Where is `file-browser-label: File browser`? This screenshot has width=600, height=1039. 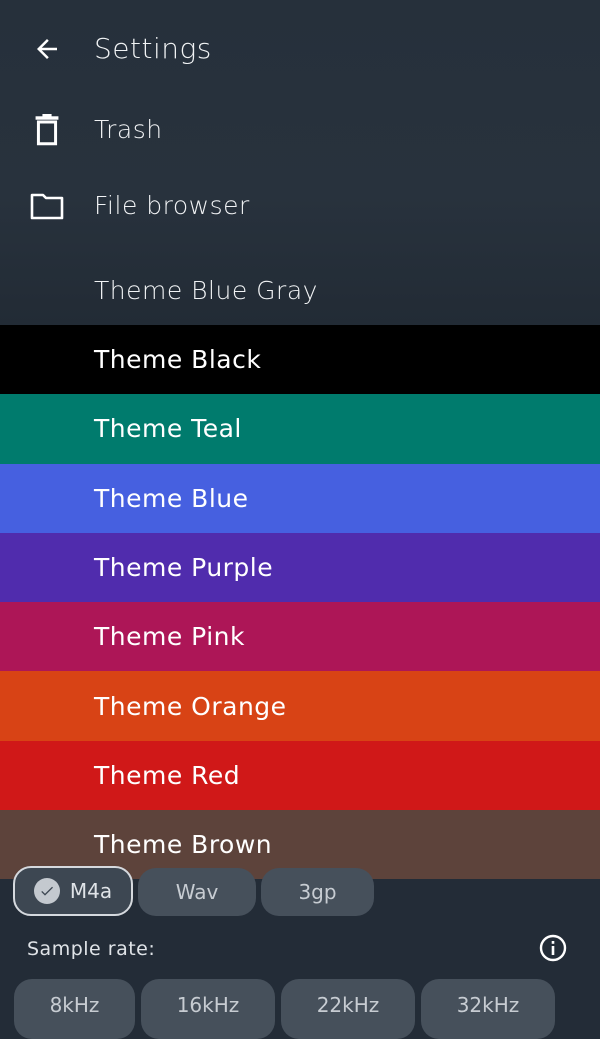 file-browser-label: File browser is located at coordinates (172, 205).